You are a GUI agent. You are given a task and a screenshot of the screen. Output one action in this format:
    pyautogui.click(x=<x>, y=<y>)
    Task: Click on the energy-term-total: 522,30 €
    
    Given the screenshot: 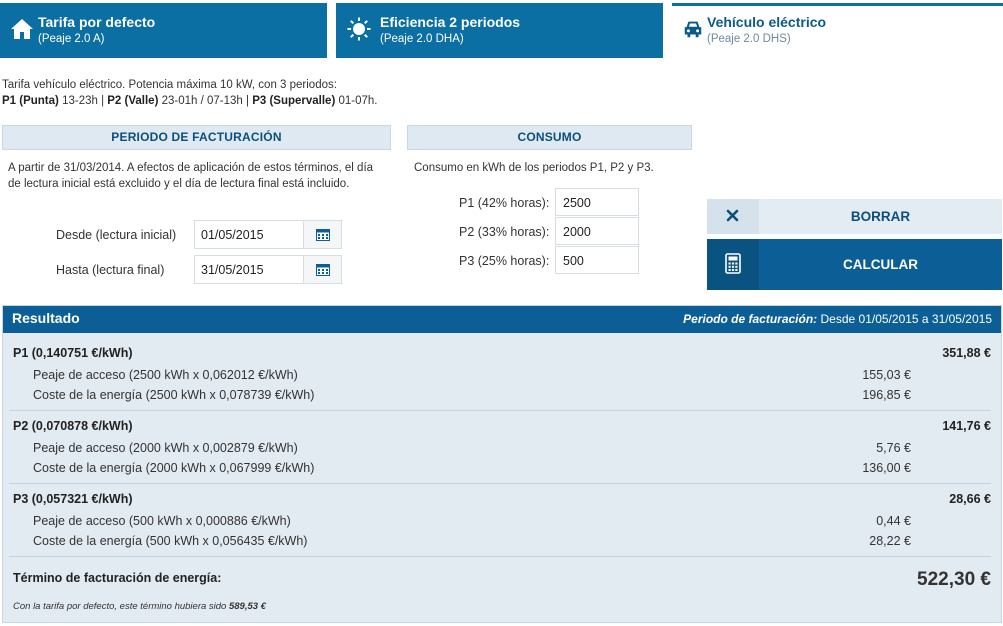 What is the action you would take?
    pyautogui.click(x=954, y=579)
    